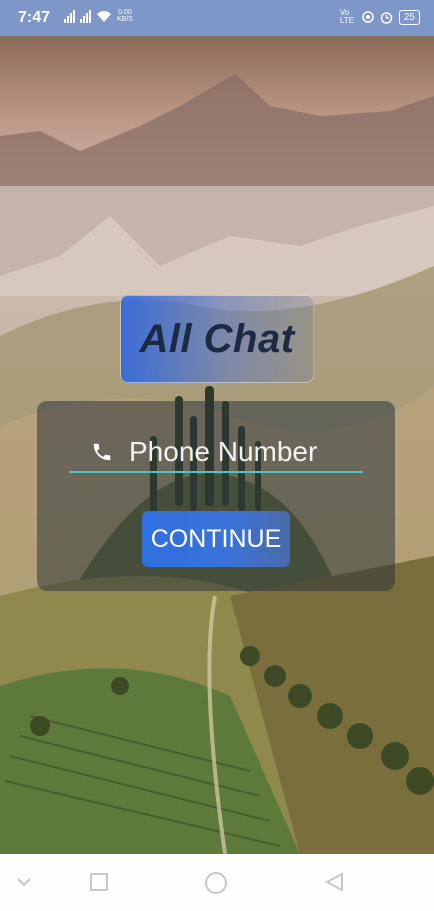 Image resolution: width=434 pixels, height=911 pixels. I want to click on volte-label: Vo LTE, so click(346, 16).